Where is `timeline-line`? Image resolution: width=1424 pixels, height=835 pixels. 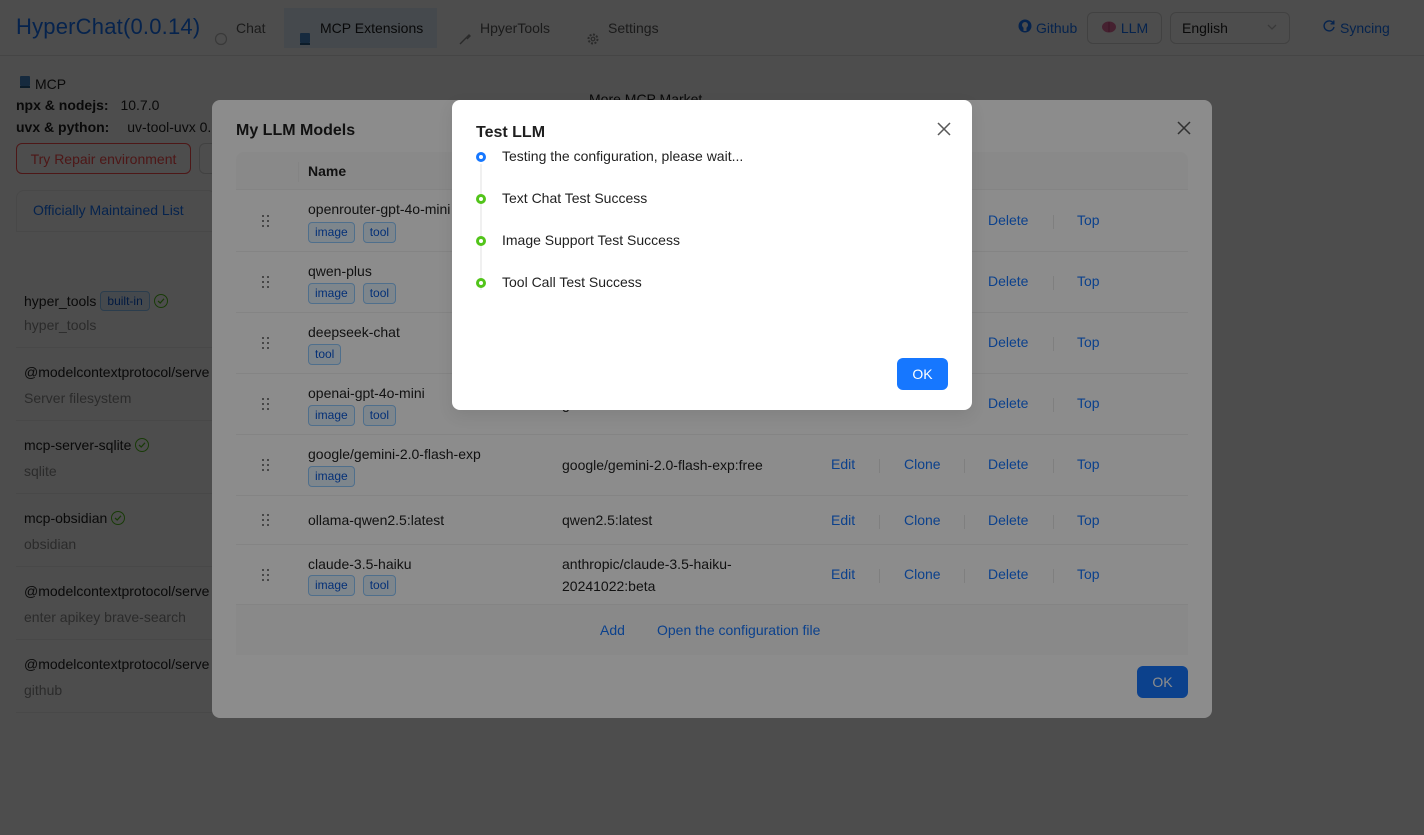 timeline-line is located at coordinates (481, 227).